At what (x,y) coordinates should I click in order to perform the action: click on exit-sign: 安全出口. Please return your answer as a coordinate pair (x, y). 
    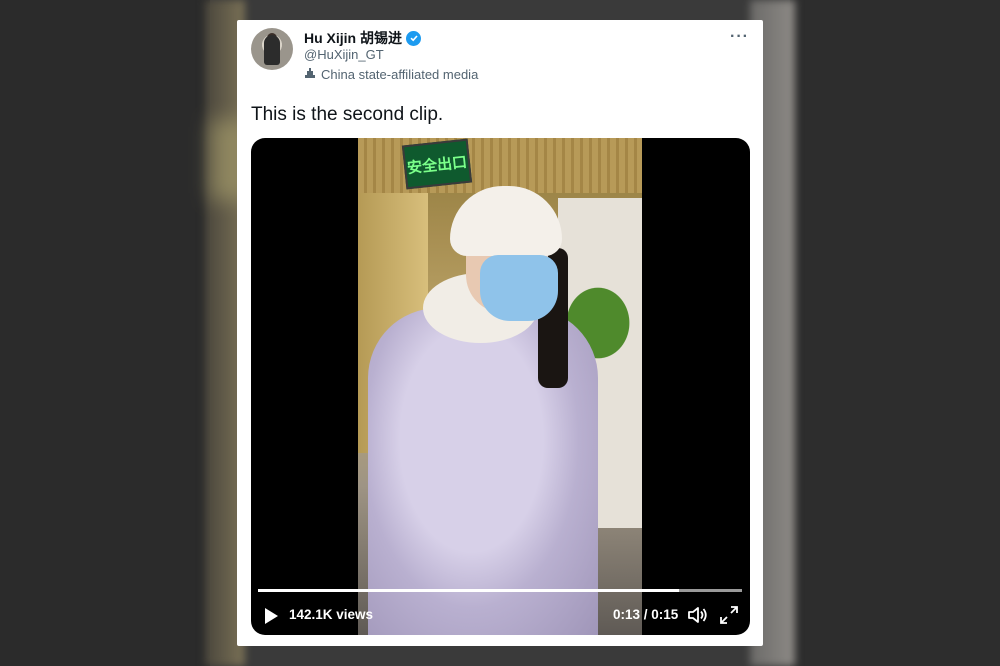
    Looking at the image, I should click on (437, 164).